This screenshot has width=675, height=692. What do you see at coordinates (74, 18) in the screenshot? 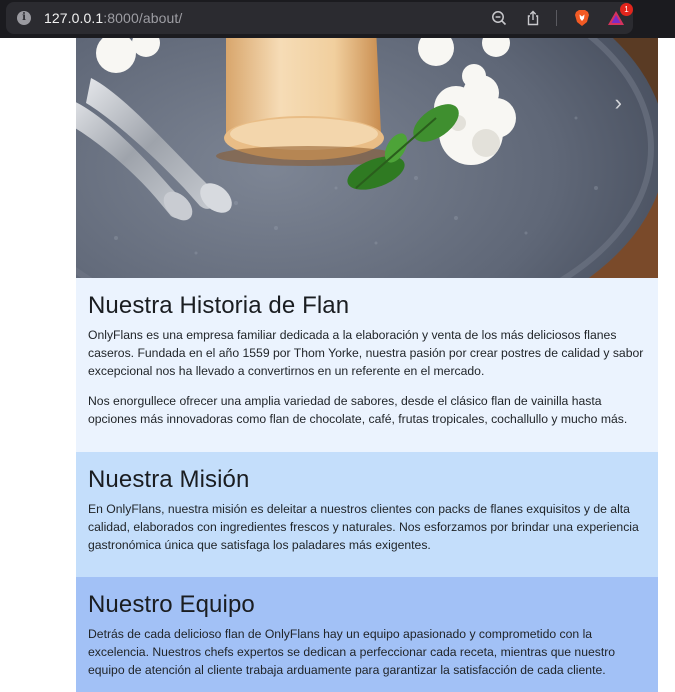
I see `url-host: 127.0.0.1` at bounding box center [74, 18].